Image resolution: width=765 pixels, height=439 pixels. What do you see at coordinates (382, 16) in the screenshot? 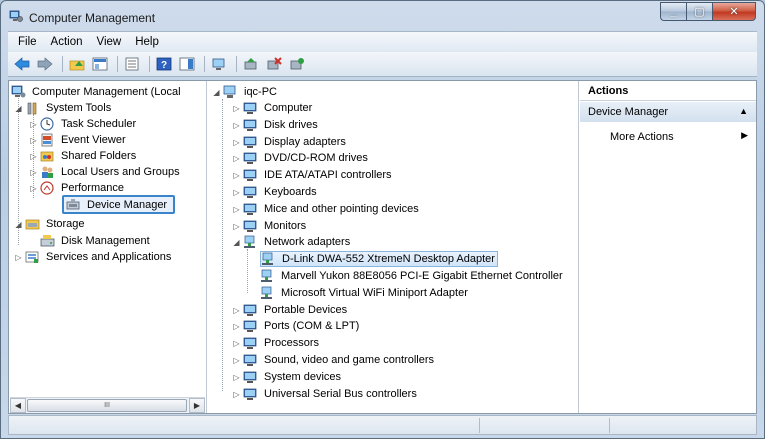
I see `title-bar: Computer Management _ ▢ ✕` at bounding box center [382, 16].